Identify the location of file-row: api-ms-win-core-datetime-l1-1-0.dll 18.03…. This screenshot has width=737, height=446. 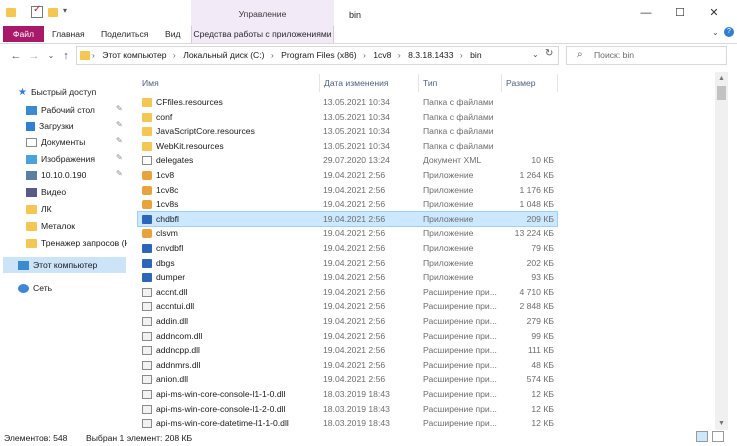
(347, 423).